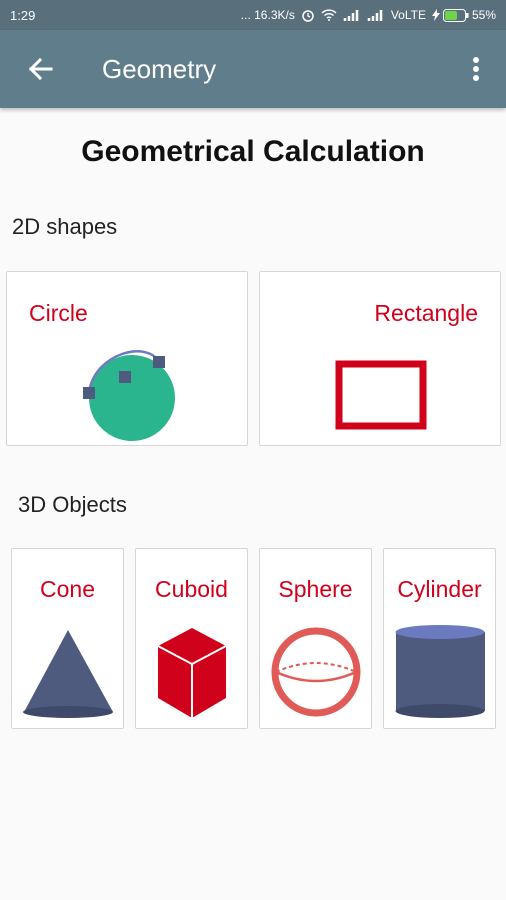 The height and width of the screenshot is (900, 506). I want to click on back-button, so click(40, 69).